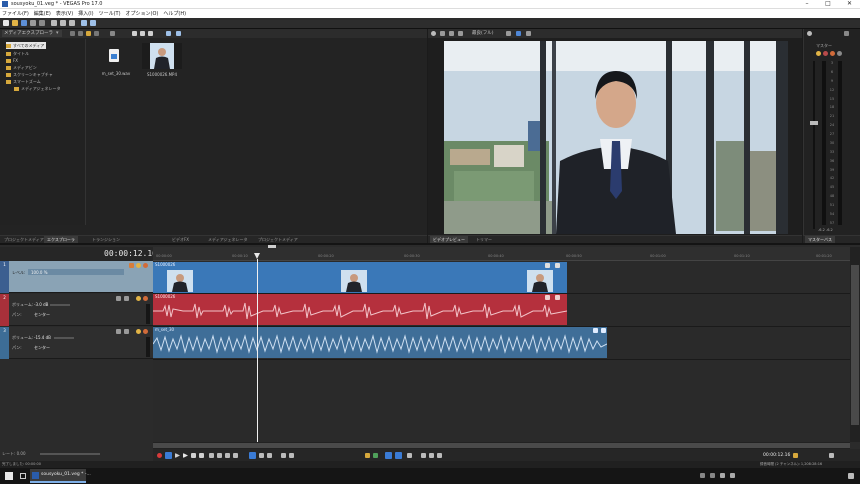  What do you see at coordinates (29, 74) in the screenshot?
I see `tree-item-screen-capture: スクリーンキャプチャ` at bounding box center [29, 74].